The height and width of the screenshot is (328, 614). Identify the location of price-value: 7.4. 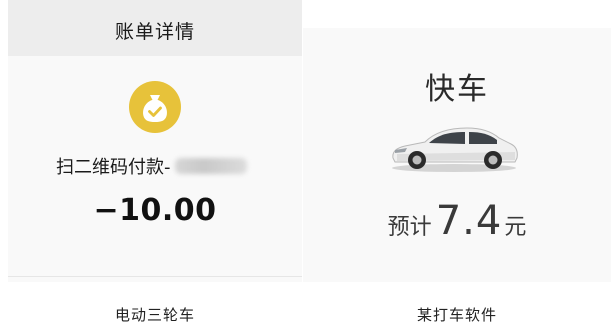
(469, 221).